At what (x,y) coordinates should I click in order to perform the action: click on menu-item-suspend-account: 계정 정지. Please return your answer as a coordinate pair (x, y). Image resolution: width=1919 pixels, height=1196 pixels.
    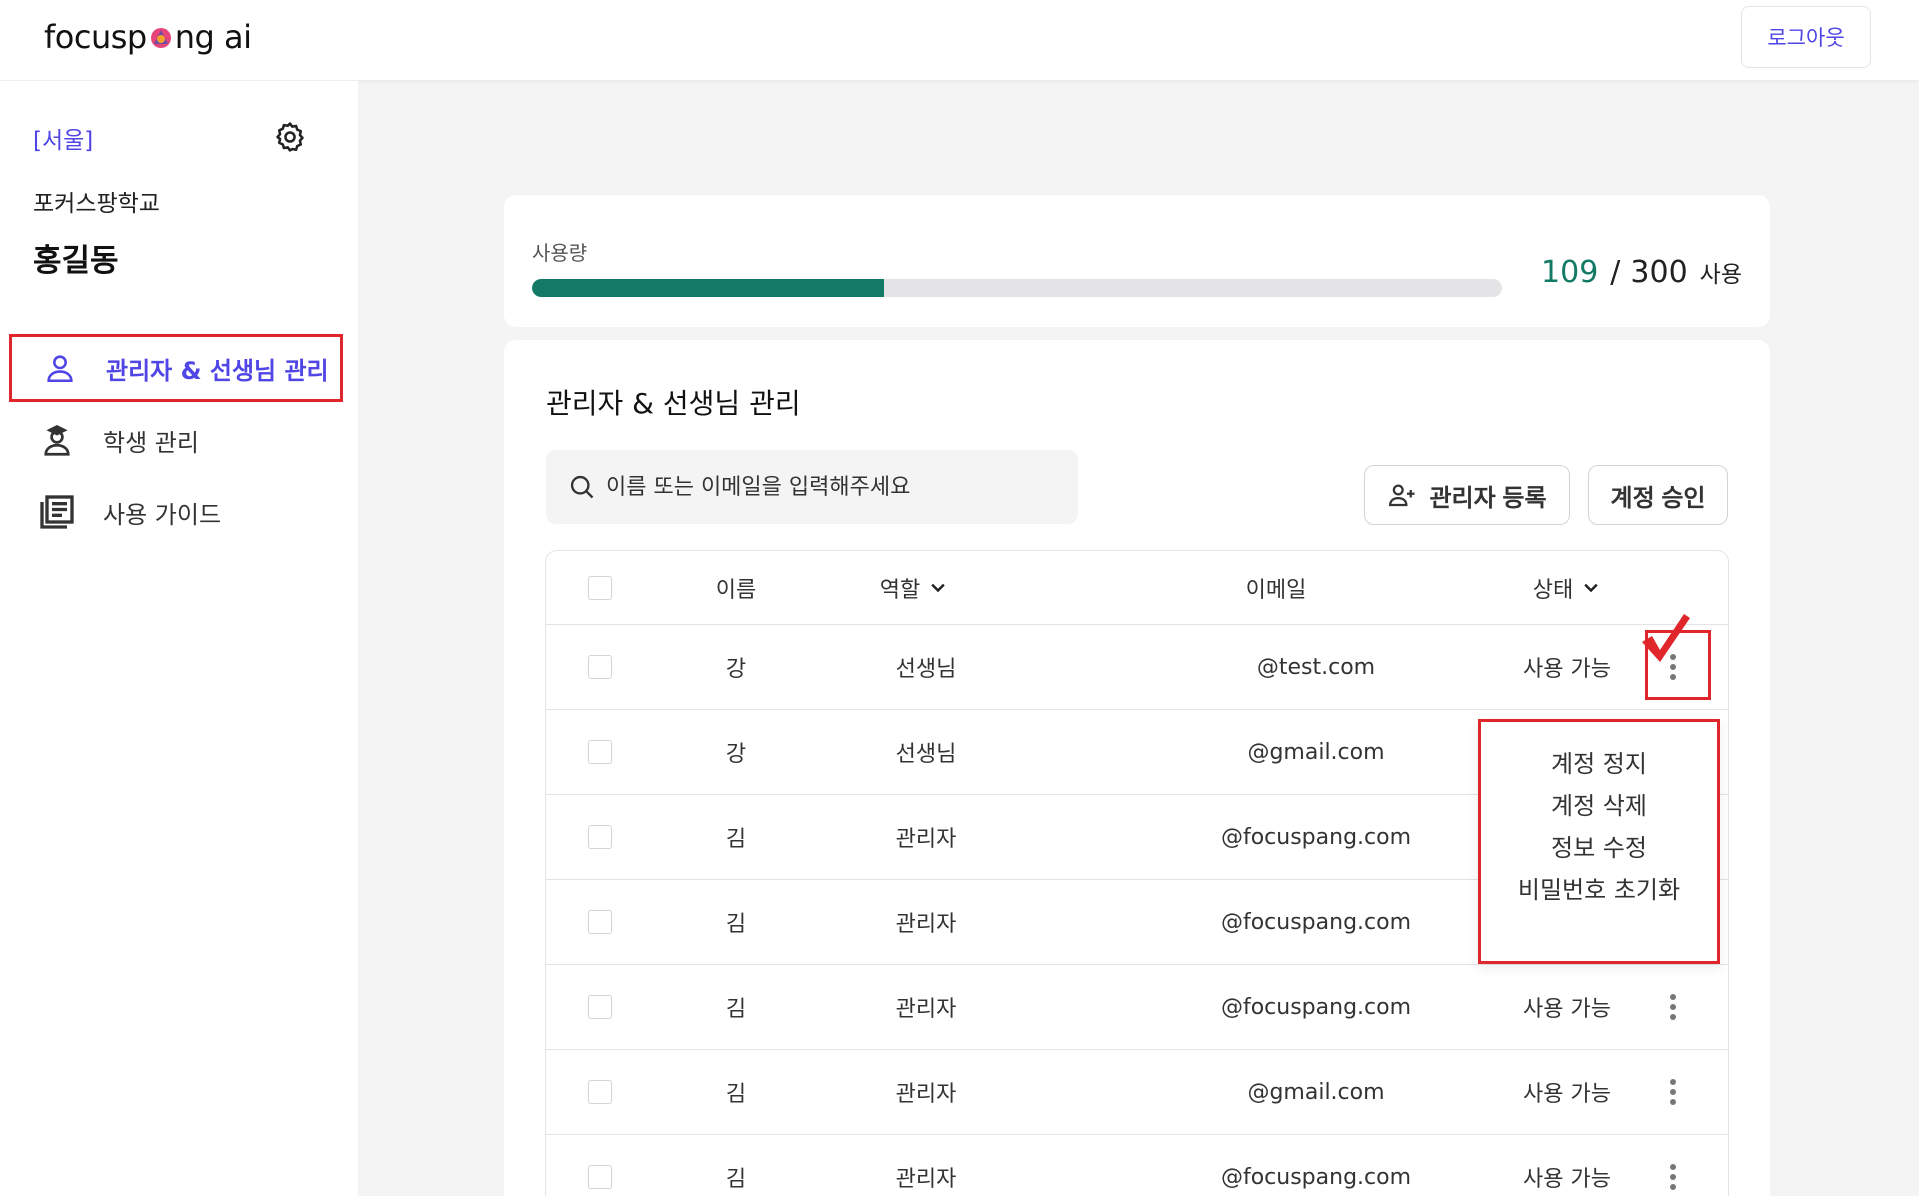
    Looking at the image, I should click on (1599, 761).